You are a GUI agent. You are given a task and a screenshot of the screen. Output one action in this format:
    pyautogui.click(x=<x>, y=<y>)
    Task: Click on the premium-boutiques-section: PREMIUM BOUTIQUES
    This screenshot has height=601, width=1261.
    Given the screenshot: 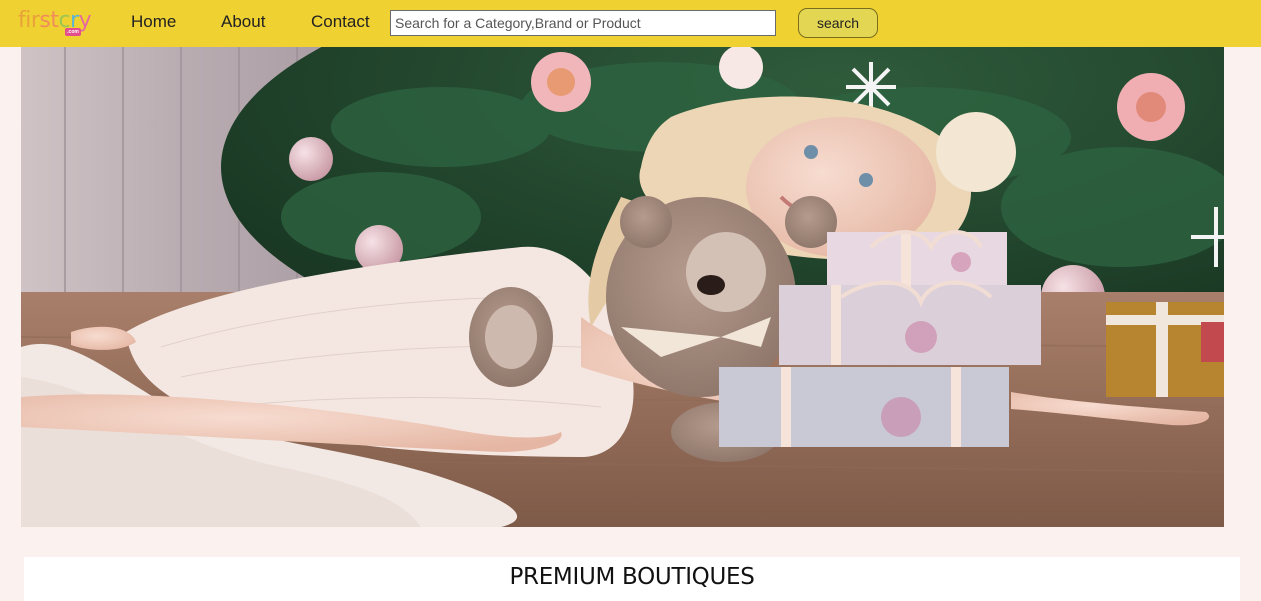 What is the action you would take?
    pyautogui.click(x=632, y=579)
    